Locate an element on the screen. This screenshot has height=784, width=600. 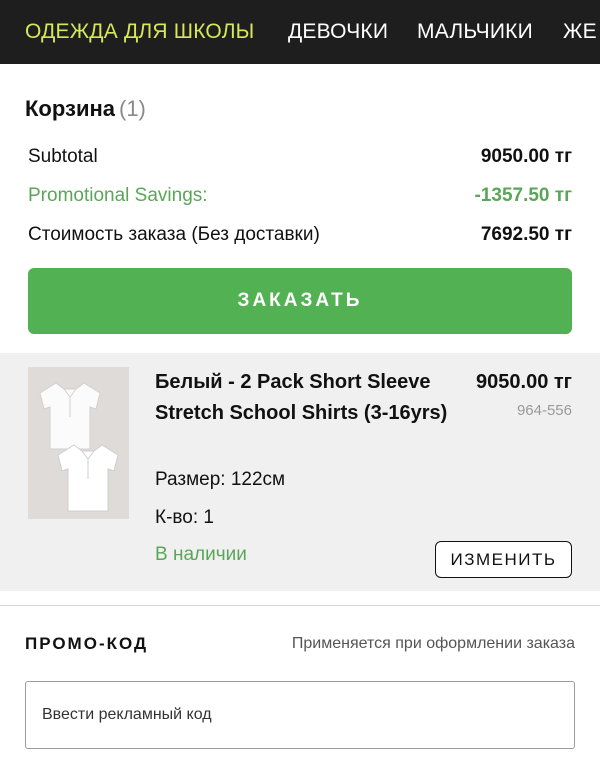
order-button: ЗАКАЗАТЬ is located at coordinates (300, 301).